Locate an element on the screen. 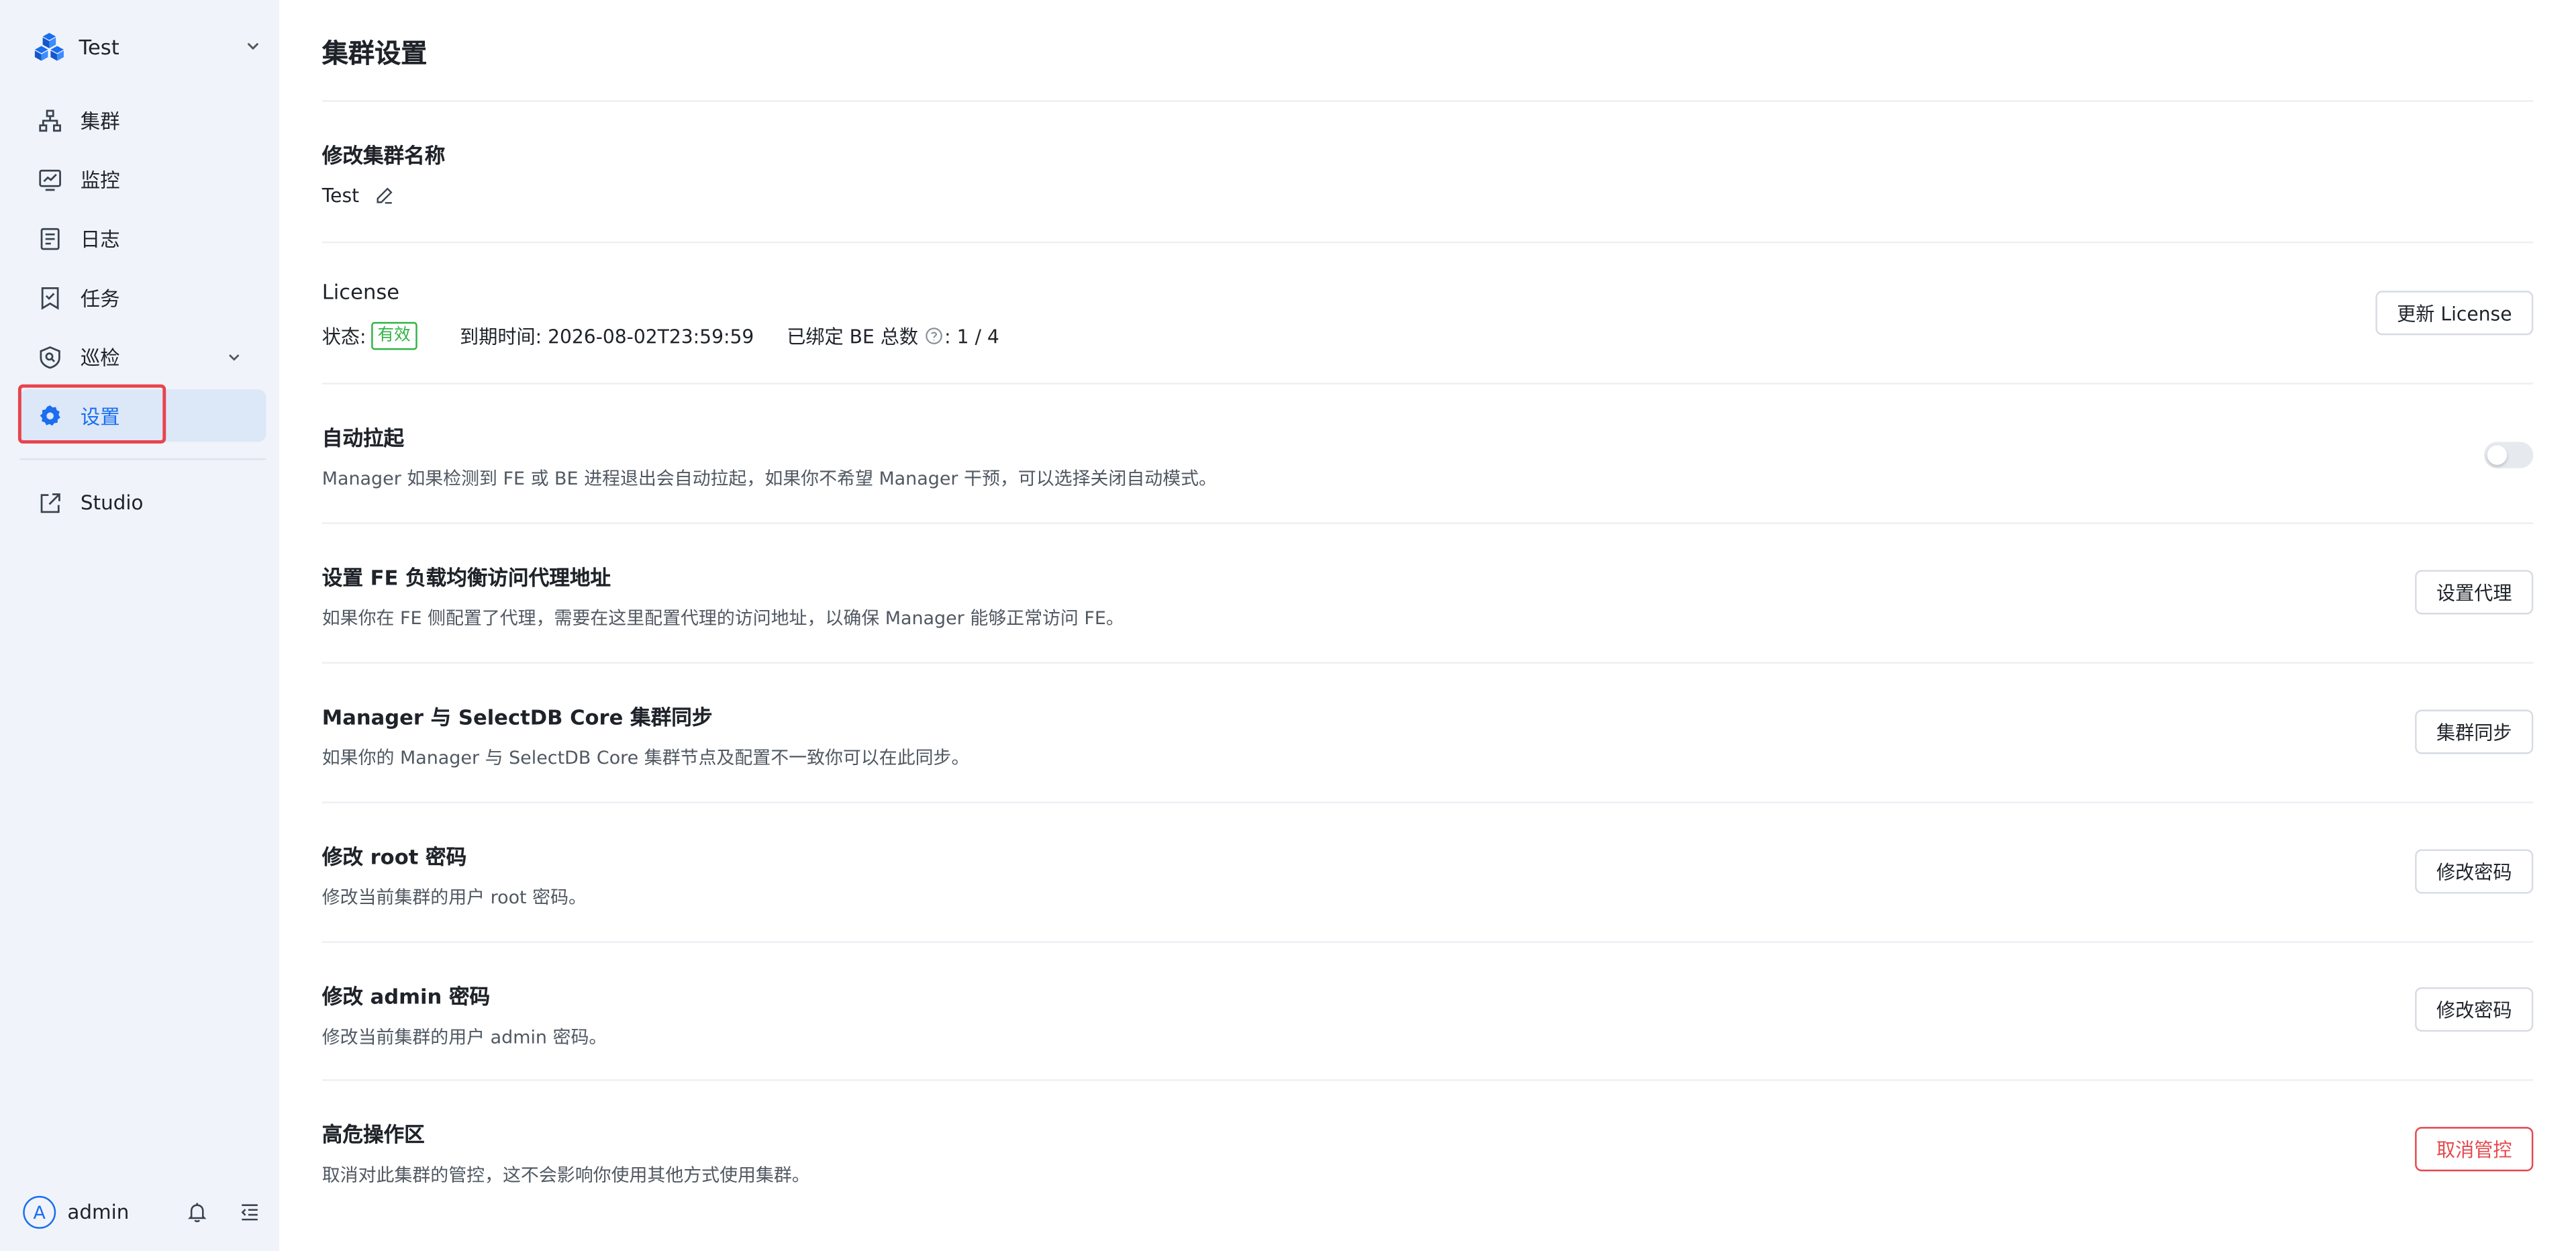  rename-section: 修改集群名称 Test is located at coordinates (1427, 171).